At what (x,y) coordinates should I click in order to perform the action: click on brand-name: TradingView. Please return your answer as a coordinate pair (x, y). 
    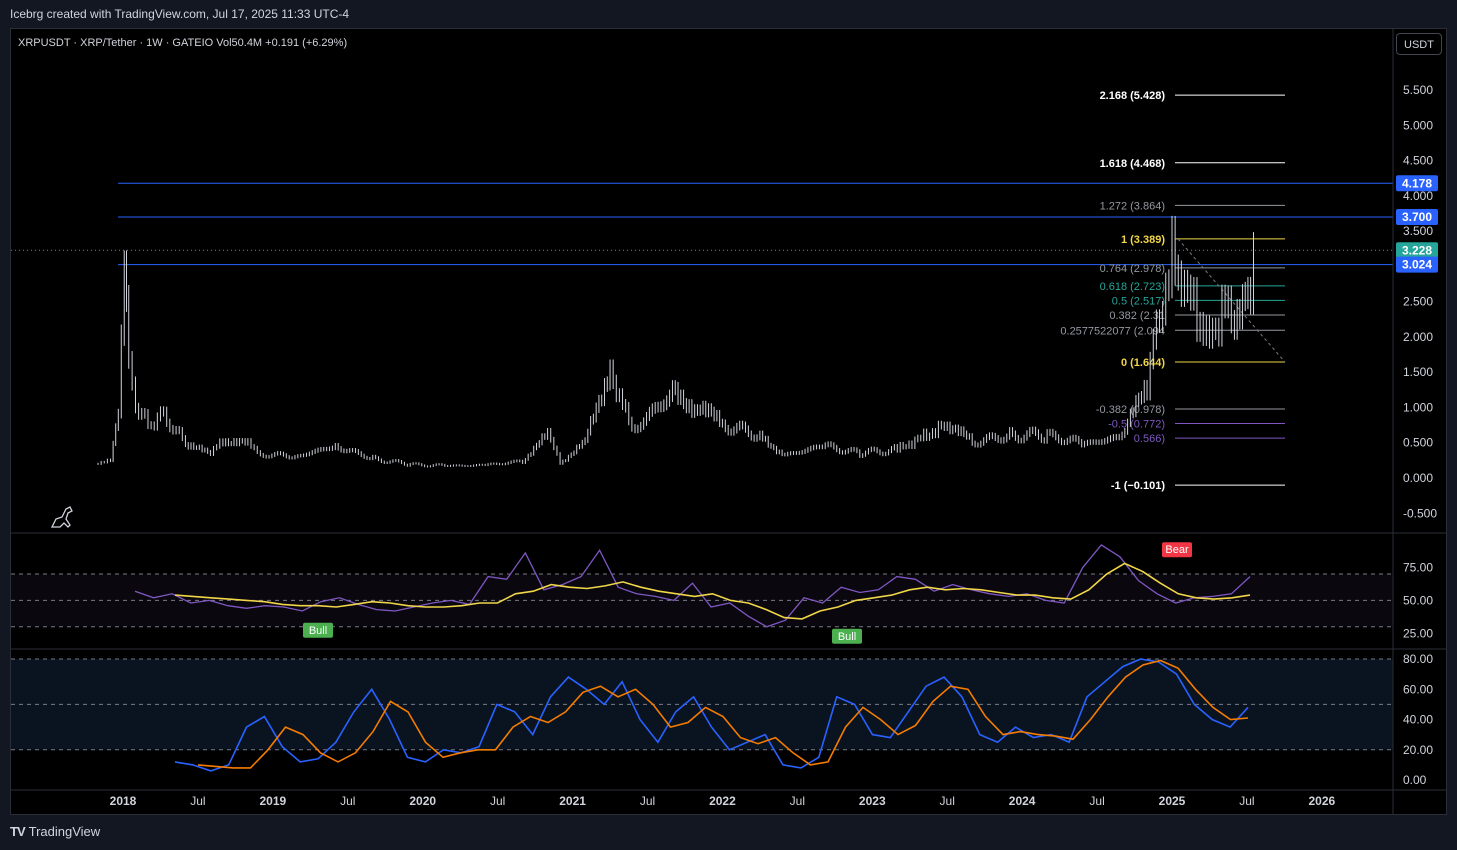
    Looking at the image, I should click on (64, 831).